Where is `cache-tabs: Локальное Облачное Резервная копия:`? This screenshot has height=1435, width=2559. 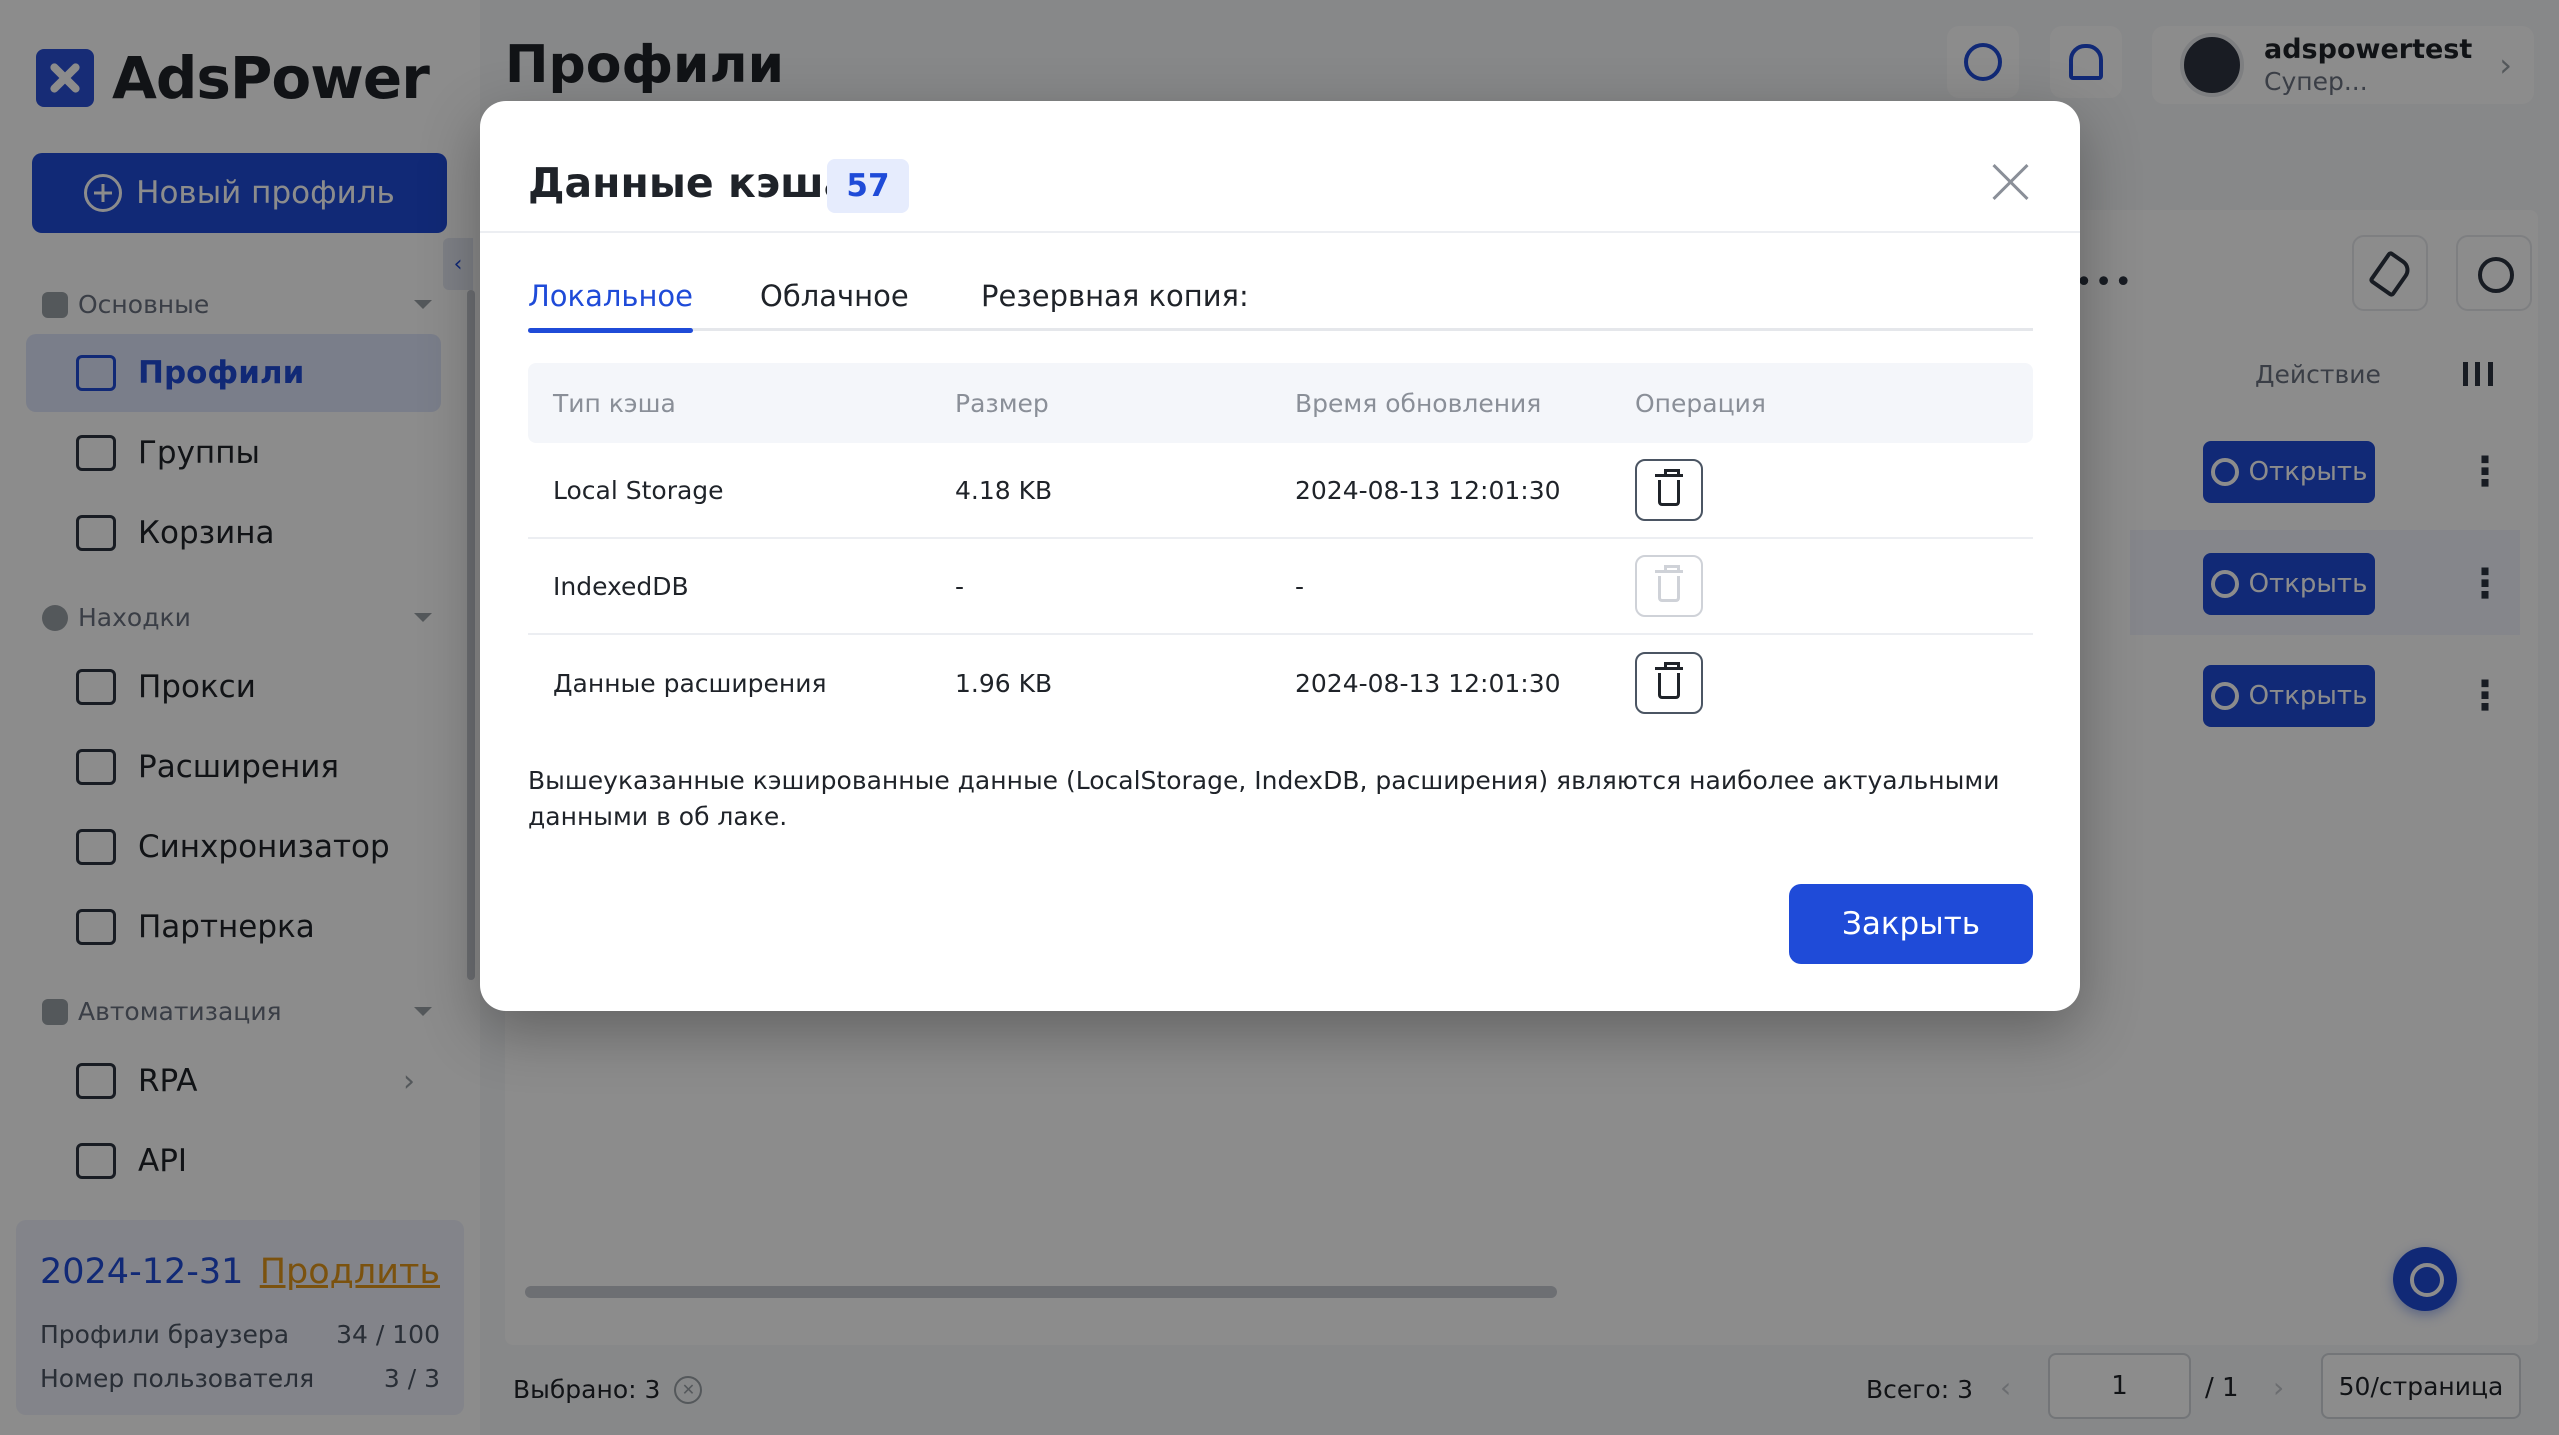
cache-tabs: Локальное Облачное Резервная копия: is located at coordinates (1280, 306).